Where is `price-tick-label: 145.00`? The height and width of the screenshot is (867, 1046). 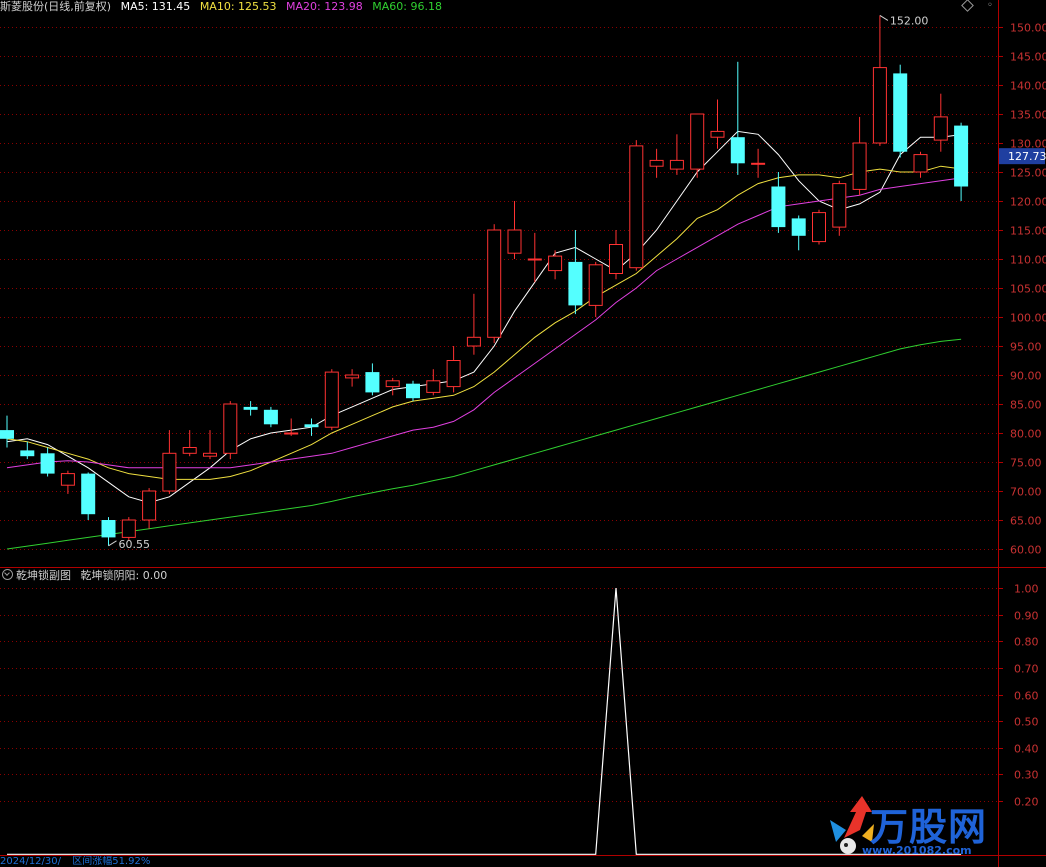
price-tick-label: 145.00 is located at coordinates (1028, 57).